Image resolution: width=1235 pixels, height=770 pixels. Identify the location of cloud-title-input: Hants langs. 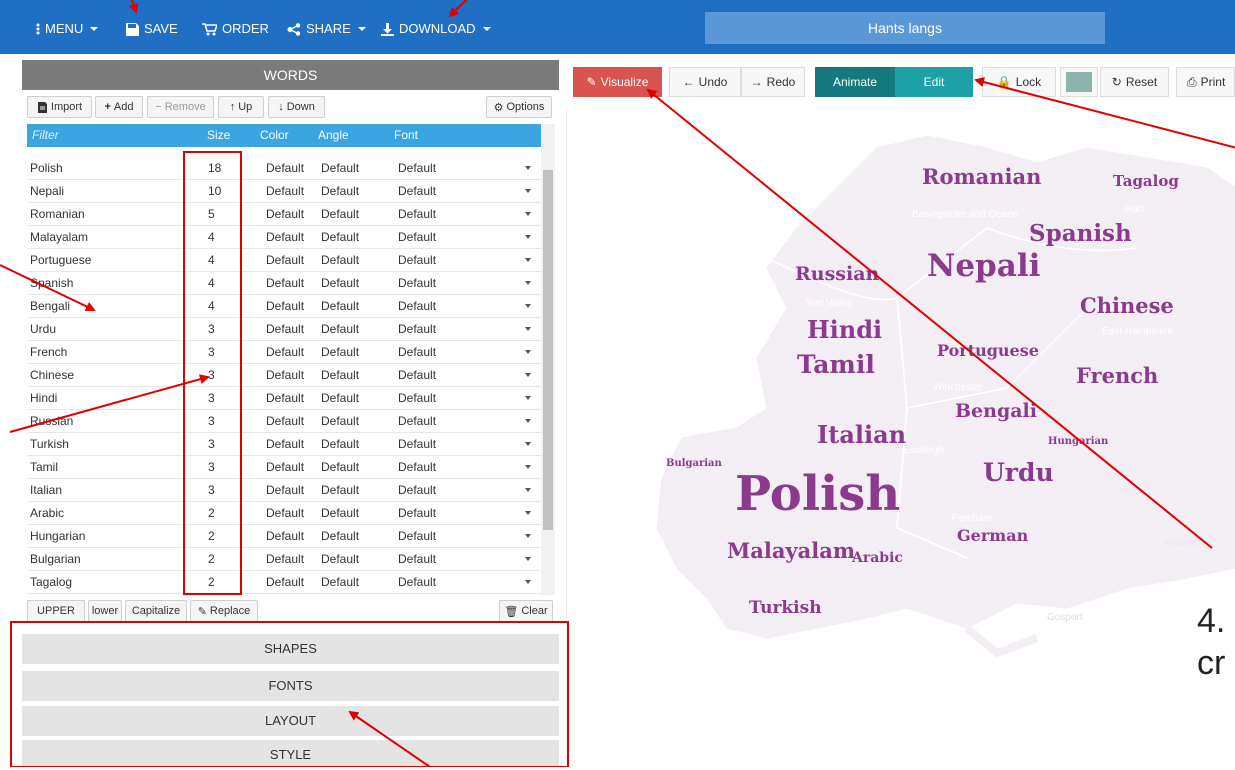
(905, 28).